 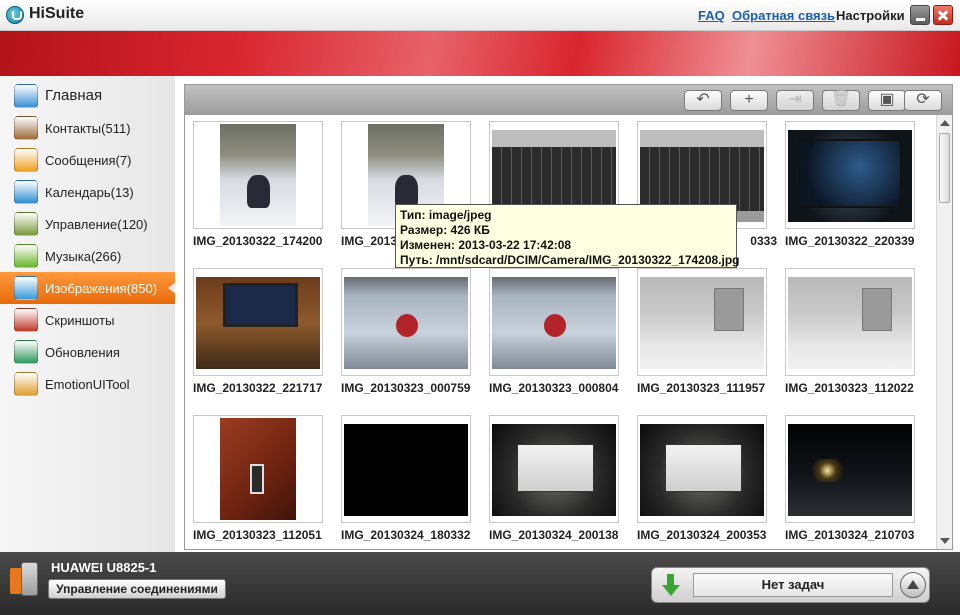 I want to click on tooltip-modified: Изменен: 2013-03-22 17:42:08, so click(x=486, y=245).